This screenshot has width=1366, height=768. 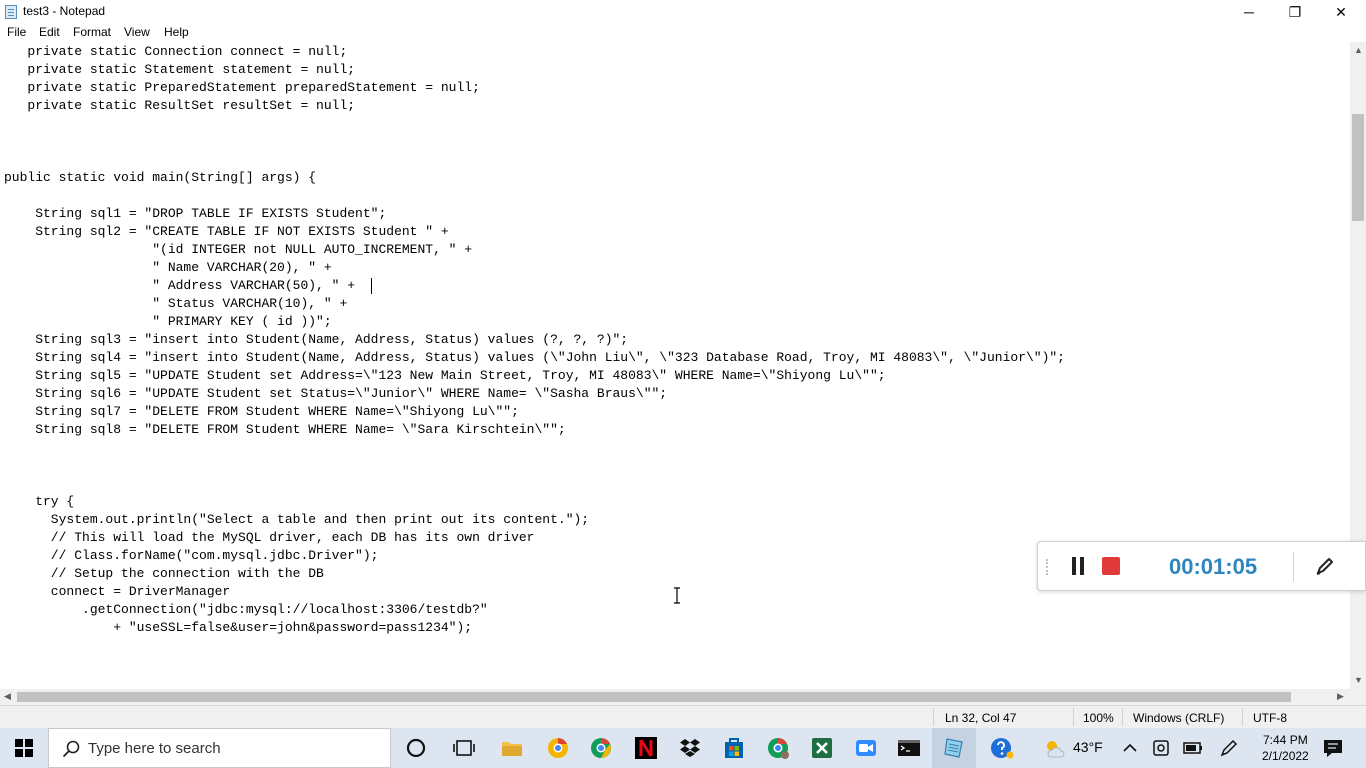 I want to click on minimize-button: ─, so click(x=1249, y=12).